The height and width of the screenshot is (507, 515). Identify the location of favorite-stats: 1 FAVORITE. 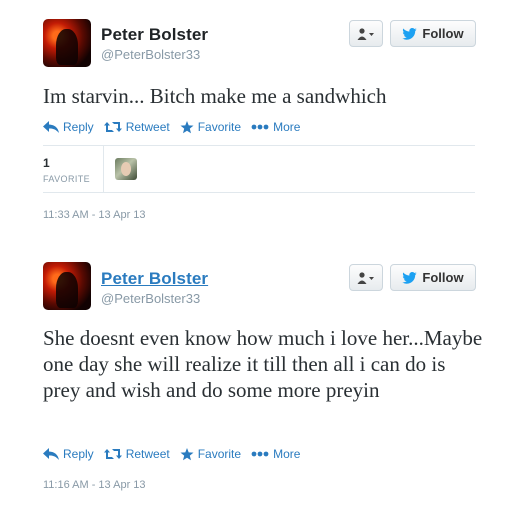
(66, 170).